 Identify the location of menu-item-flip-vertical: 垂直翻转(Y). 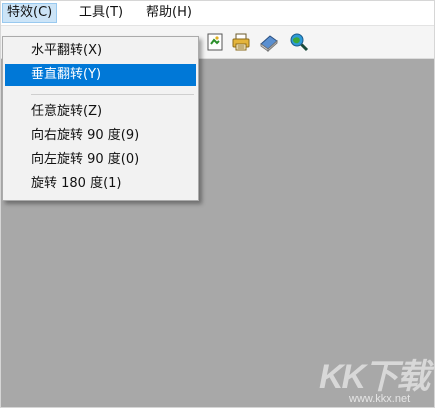
(100, 75).